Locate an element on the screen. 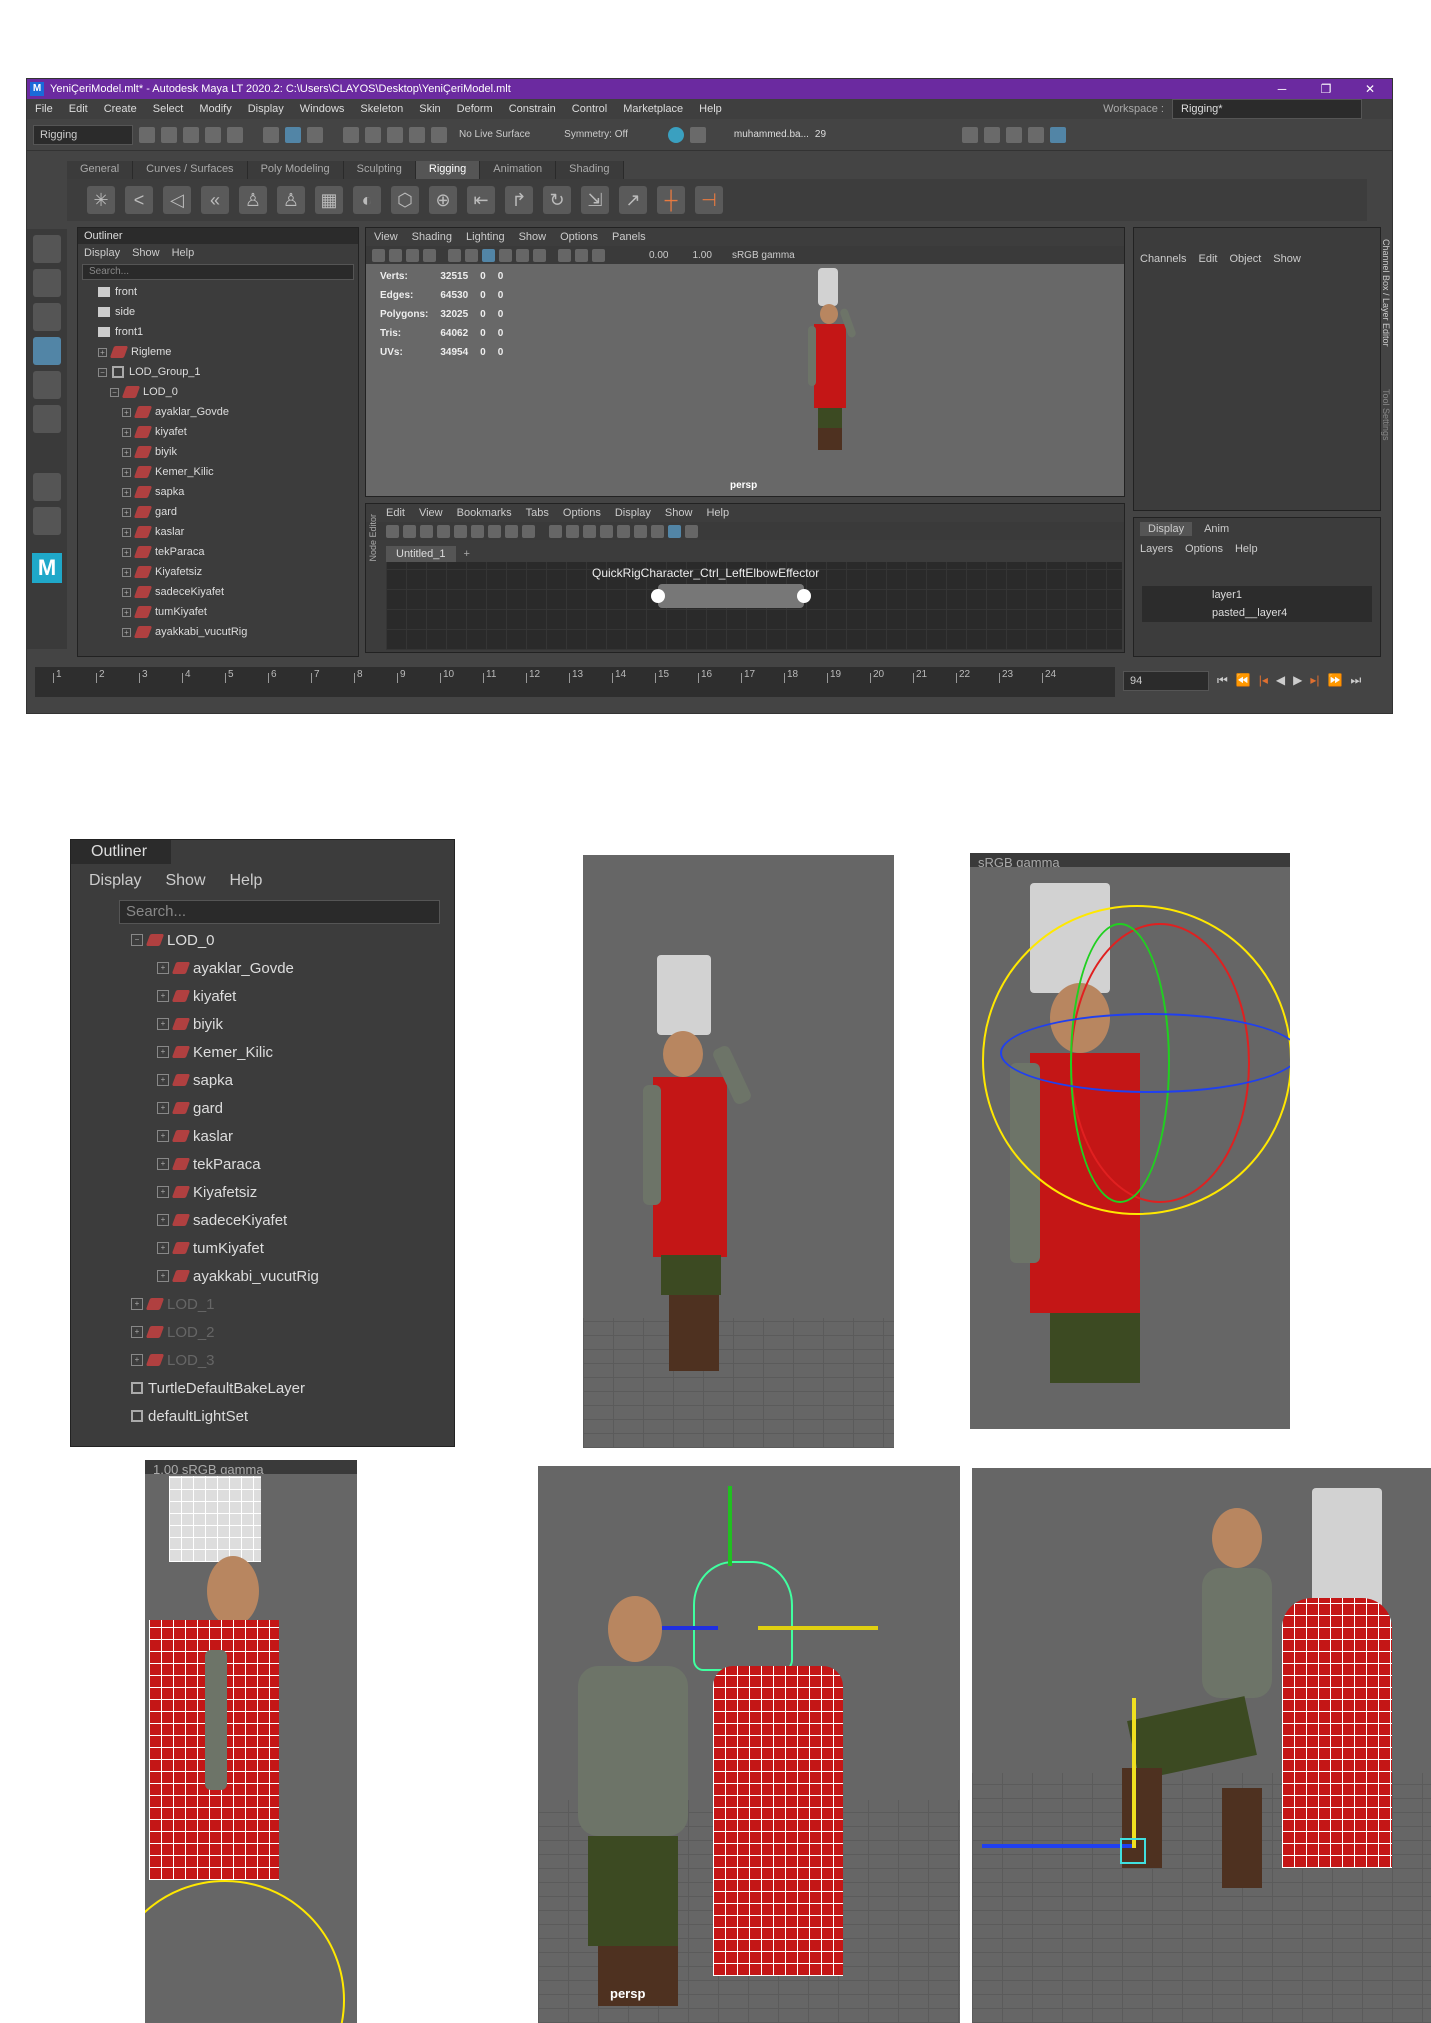  select-hierarchy-icon is located at coordinates (271, 134).